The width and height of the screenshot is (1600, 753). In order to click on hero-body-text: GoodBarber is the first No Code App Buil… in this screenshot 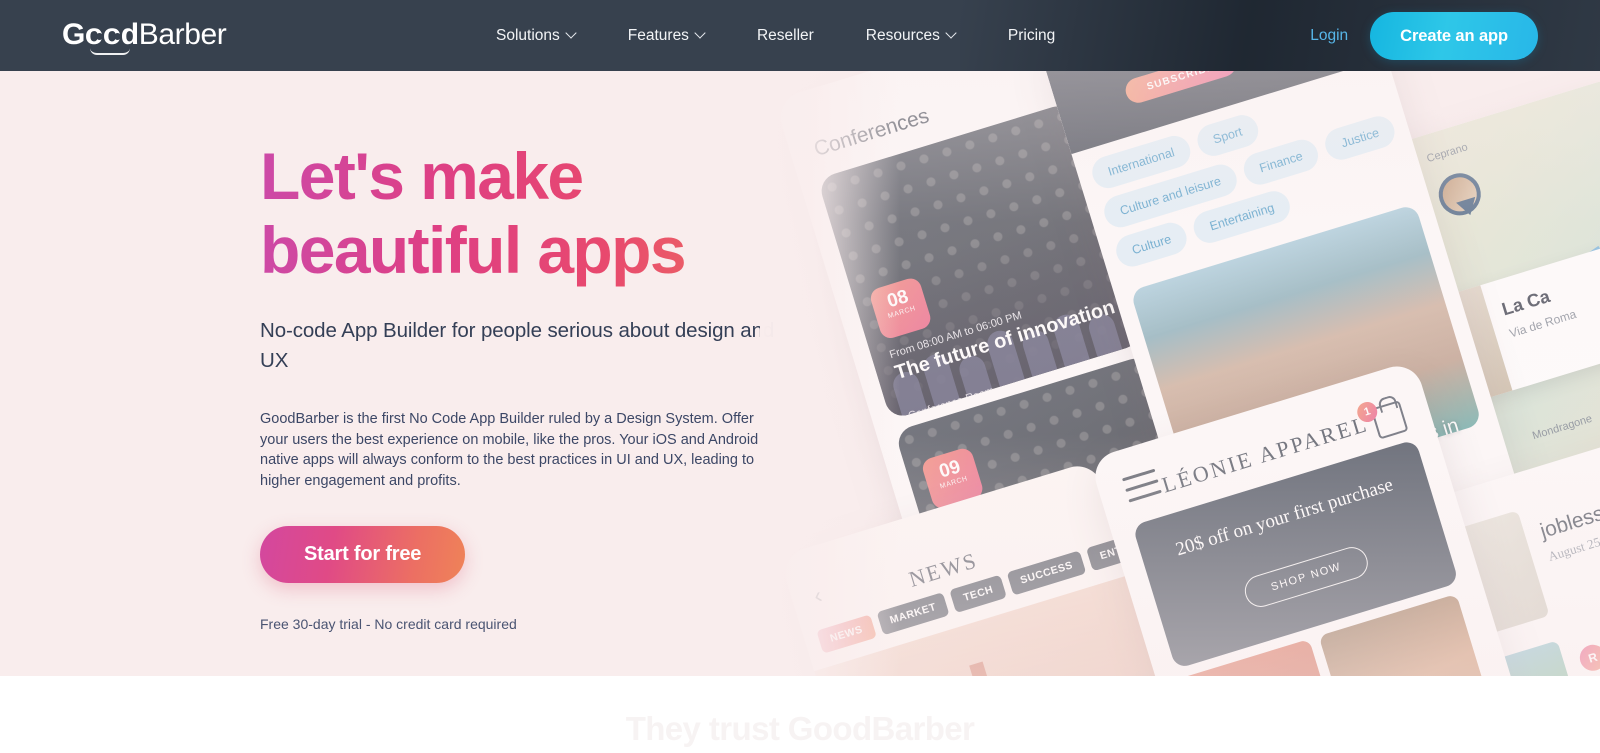, I will do `click(509, 450)`.